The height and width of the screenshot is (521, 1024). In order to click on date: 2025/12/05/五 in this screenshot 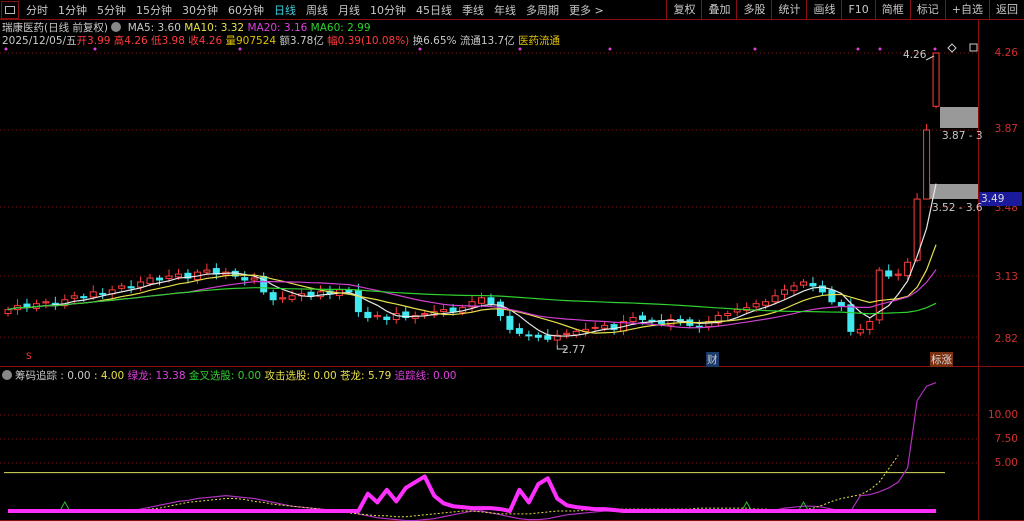, I will do `click(39, 41)`.